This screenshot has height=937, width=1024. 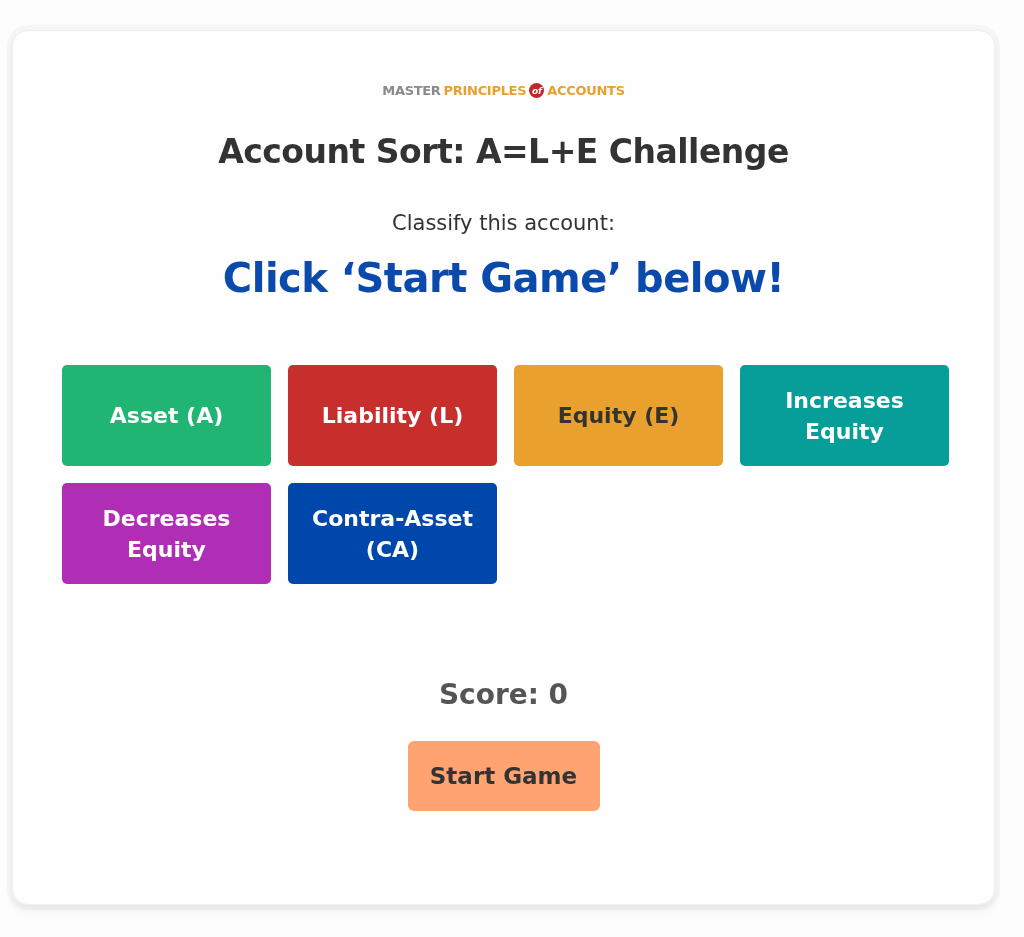 What do you see at coordinates (503, 776) in the screenshot?
I see `start-game-button: Start Game` at bounding box center [503, 776].